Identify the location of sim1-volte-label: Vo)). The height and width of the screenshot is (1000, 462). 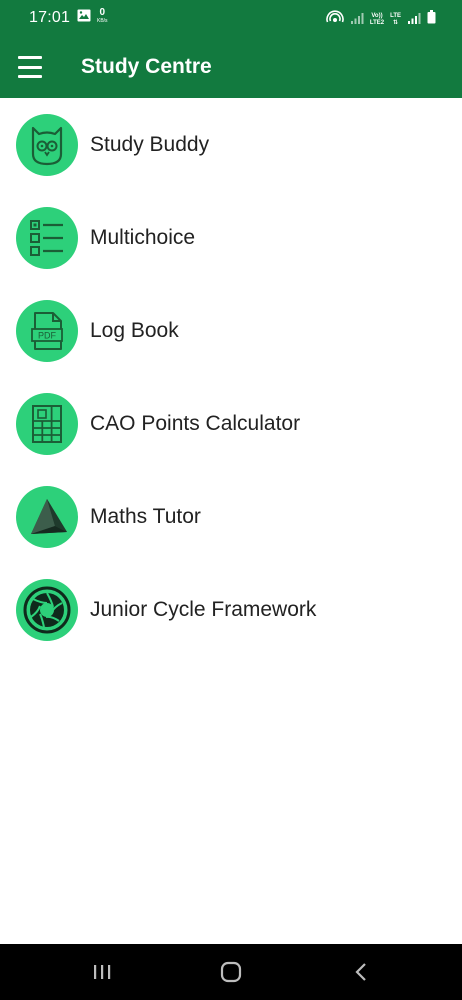
(377, 15).